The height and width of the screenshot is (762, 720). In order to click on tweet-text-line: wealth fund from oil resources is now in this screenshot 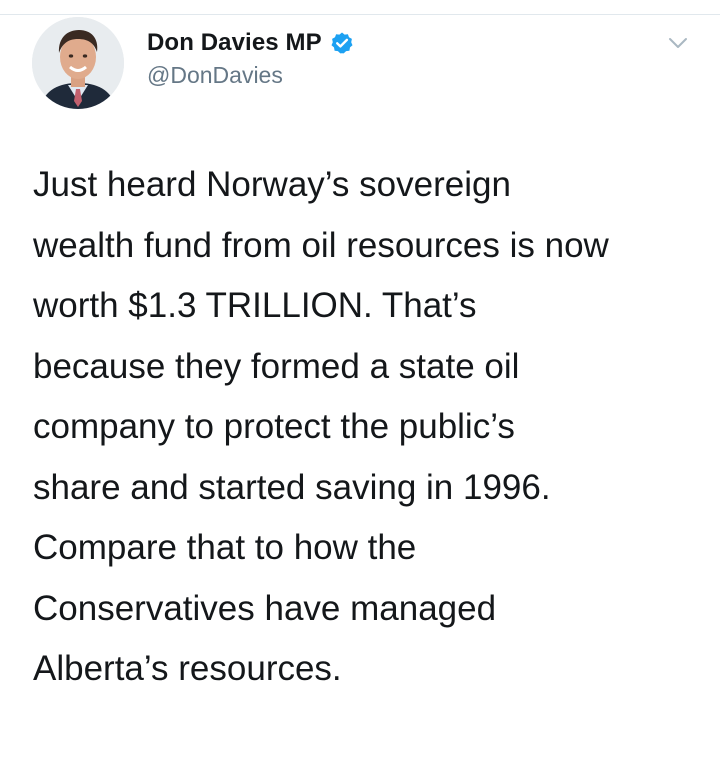, I will do `click(321, 245)`.